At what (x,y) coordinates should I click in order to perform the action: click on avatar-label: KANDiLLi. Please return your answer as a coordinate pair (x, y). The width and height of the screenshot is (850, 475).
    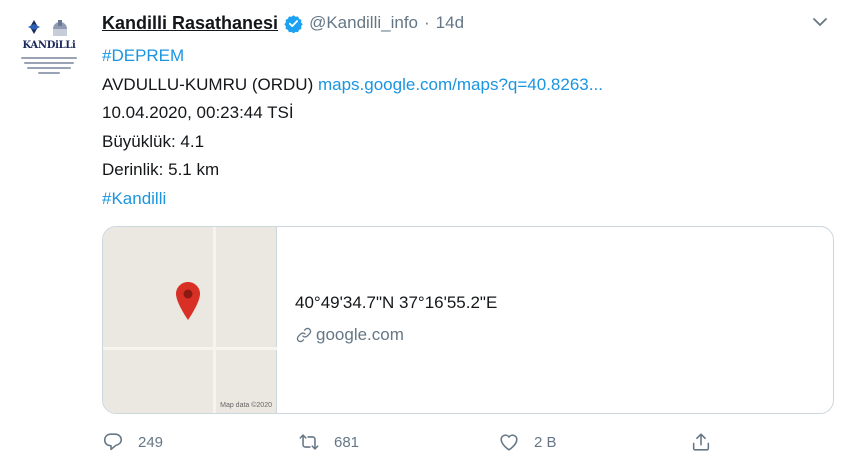
    Looking at the image, I should click on (49, 45).